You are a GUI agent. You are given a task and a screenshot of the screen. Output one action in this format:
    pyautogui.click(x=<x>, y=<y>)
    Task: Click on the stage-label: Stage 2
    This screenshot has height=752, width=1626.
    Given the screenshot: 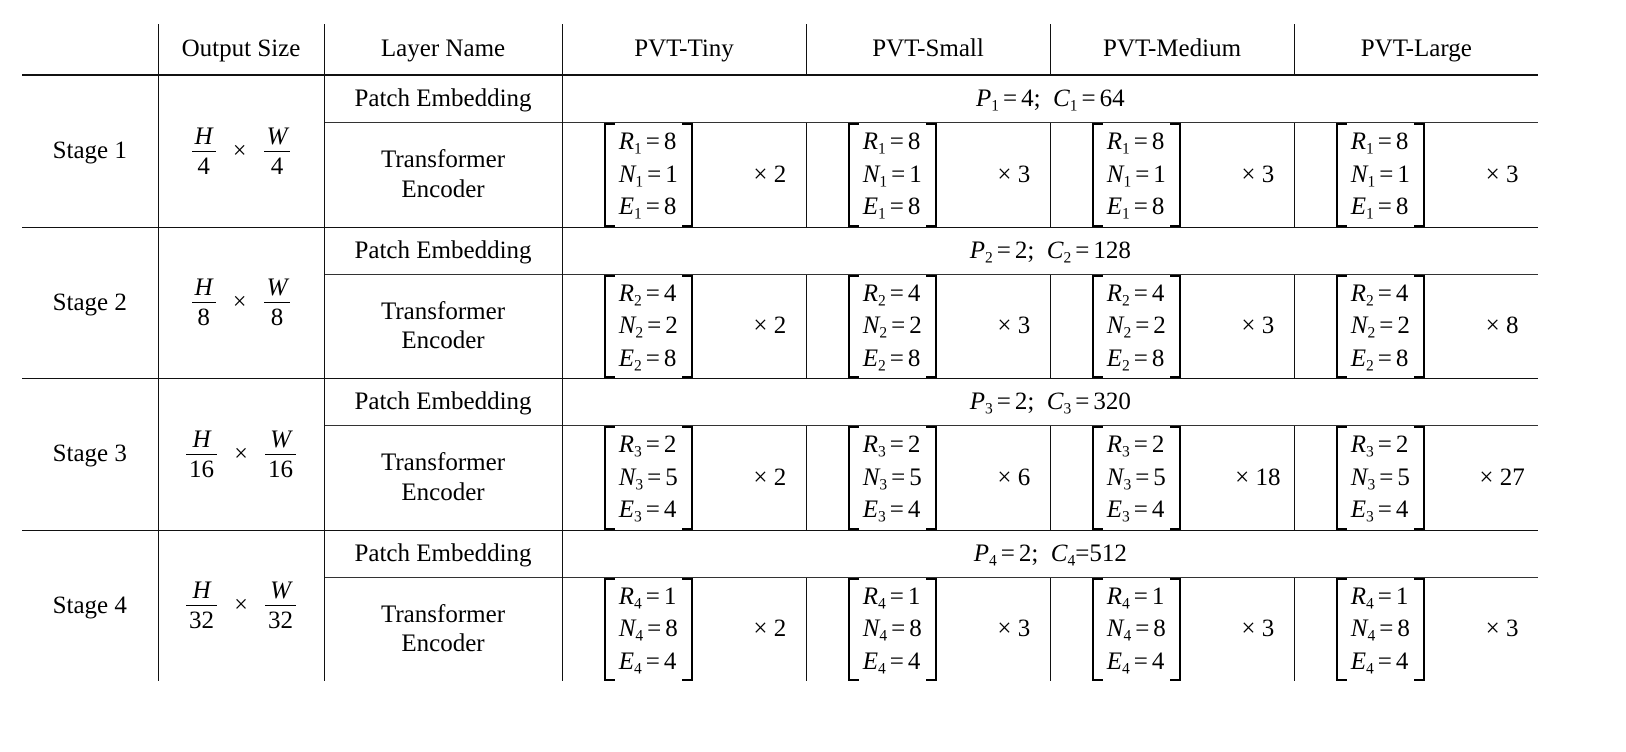 What is the action you would take?
    pyautogui.click(x=90, y=302)
    